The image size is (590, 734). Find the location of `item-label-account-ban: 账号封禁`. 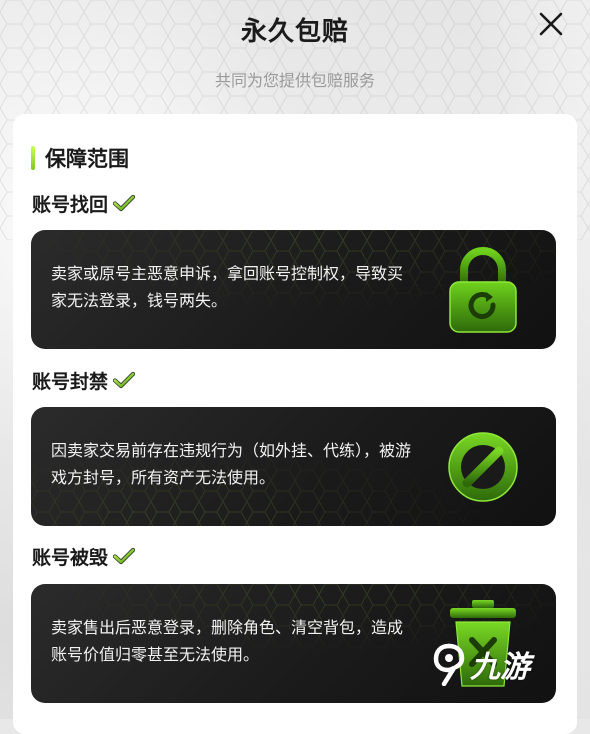

item-label-account-ban: 账号封禁 is located at coordinates (84, 380).